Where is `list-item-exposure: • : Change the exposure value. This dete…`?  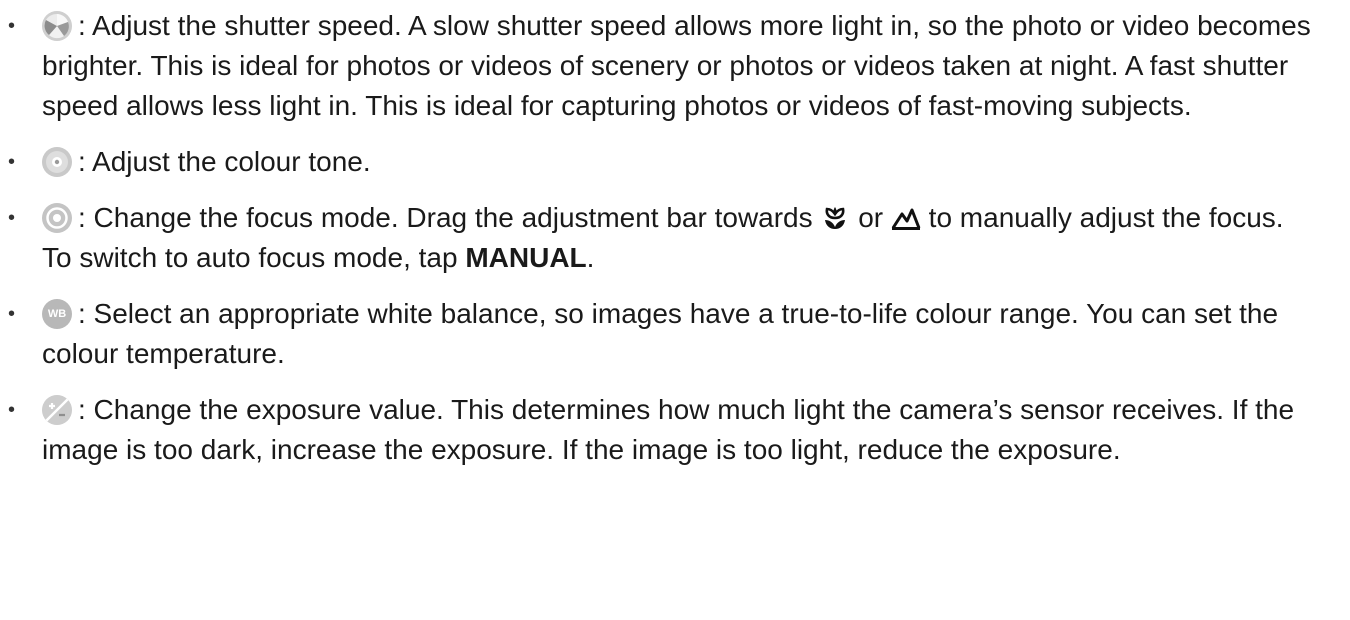 list-item-exposure: • : Change the exposure value. This dete… is located at coordinates (675, 430).